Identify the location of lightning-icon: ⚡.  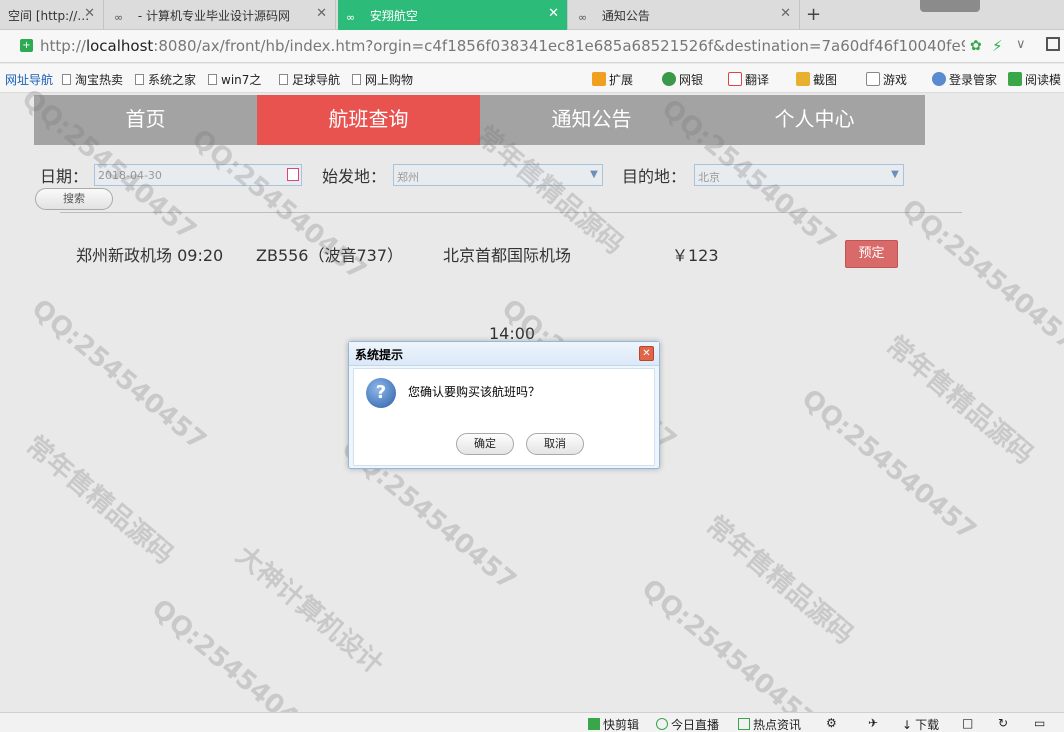
(997, 46).